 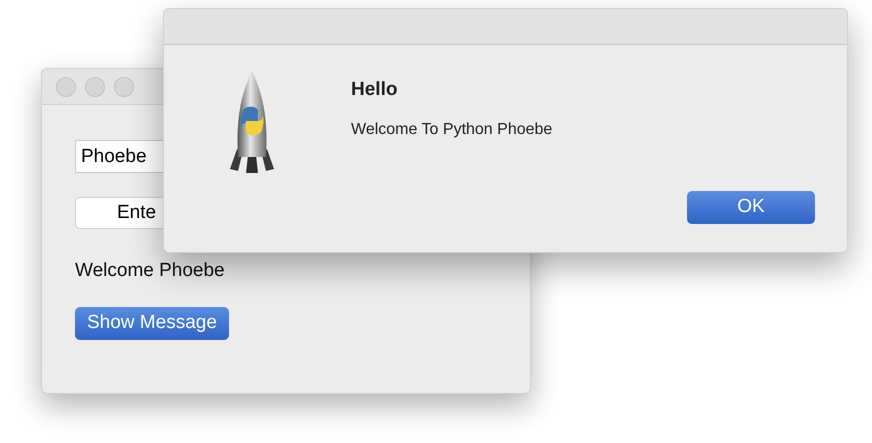 I want to click on greeting-label: Welcome Phoebe, so click(x=150, y=271).